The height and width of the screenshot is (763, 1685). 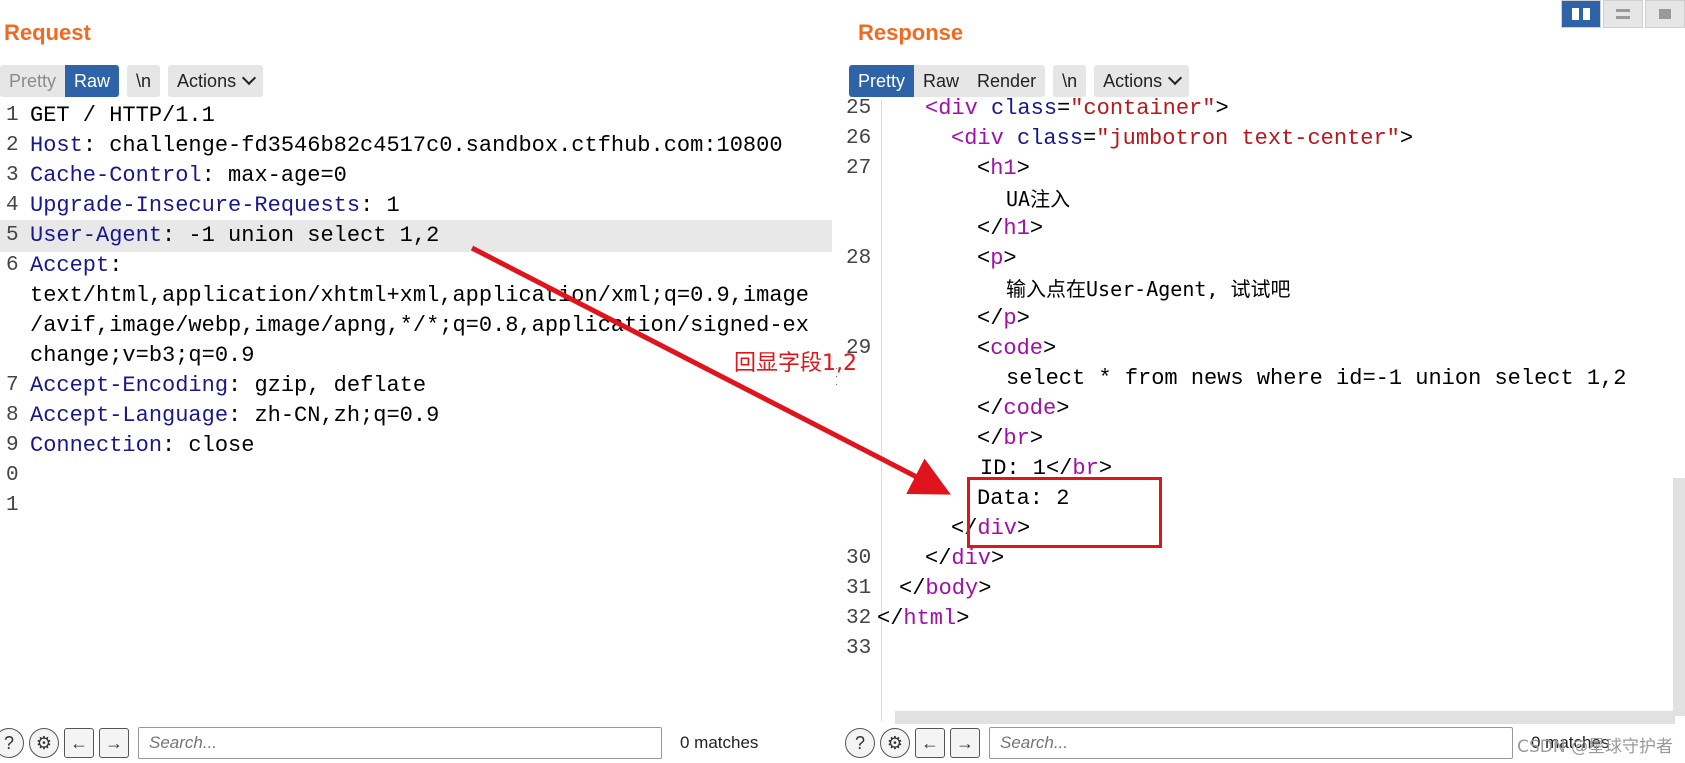 I want to click on annotation-arrow, so click(x=710, y=370).